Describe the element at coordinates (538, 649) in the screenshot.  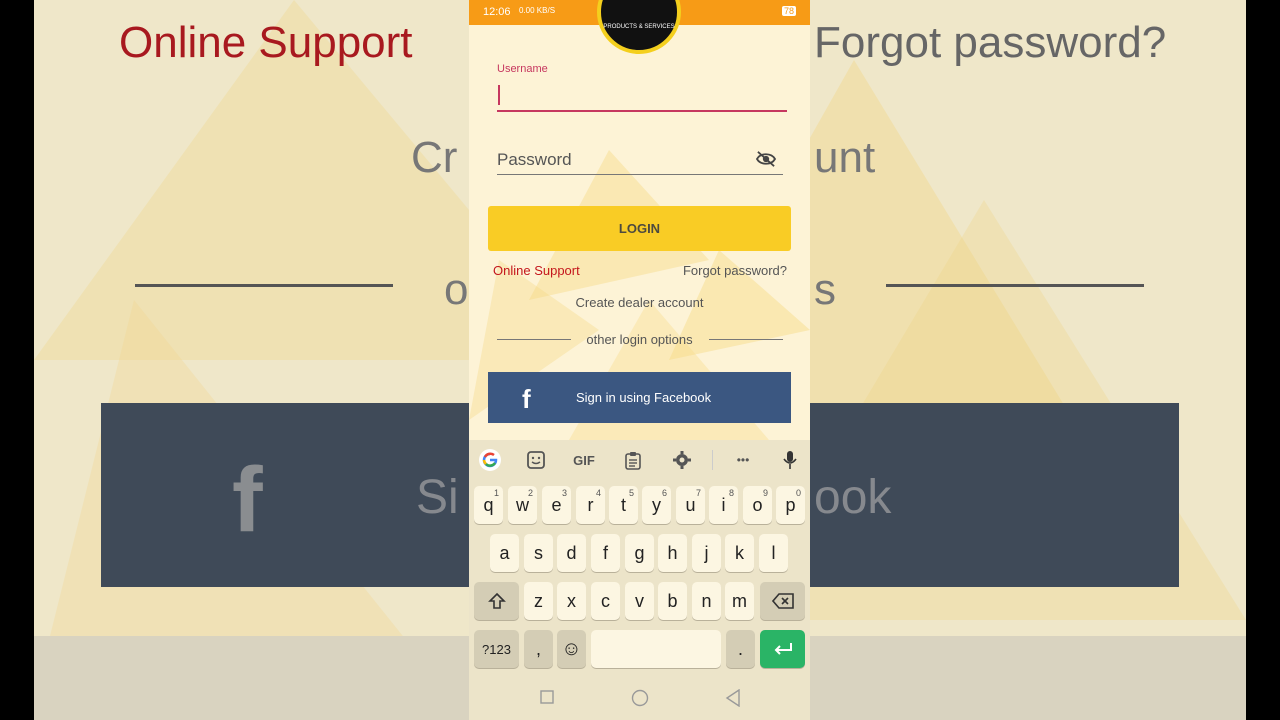
I see `comma-key: ,` at that location.